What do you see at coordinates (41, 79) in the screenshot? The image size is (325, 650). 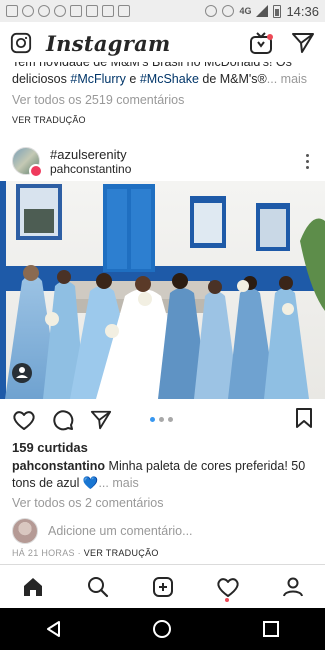 I see `caption-part: deliciosos` at bounding box center [41, 79].